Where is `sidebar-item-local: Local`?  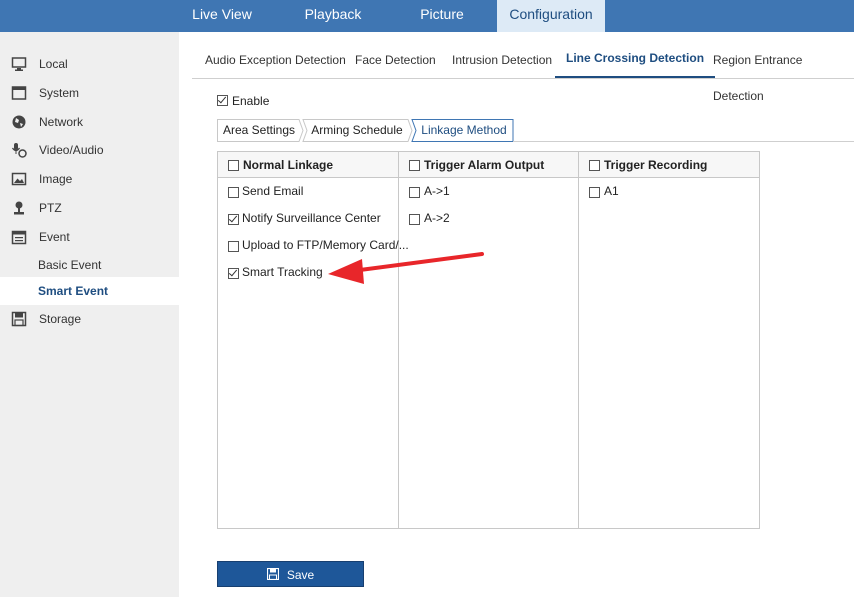 sidebar-item-local: Local is located at coordinates (89, 64).